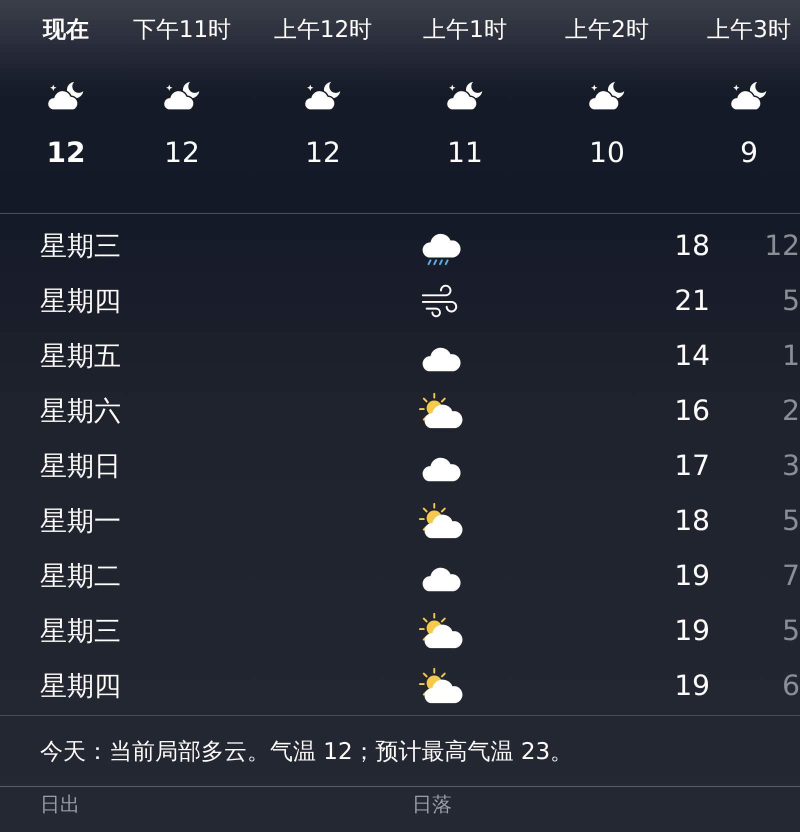 This screenshot has height=832, width=800. Describe the element at coordinates (81, 467) in the screenshot. I see `day-name: 星期日` at that location.